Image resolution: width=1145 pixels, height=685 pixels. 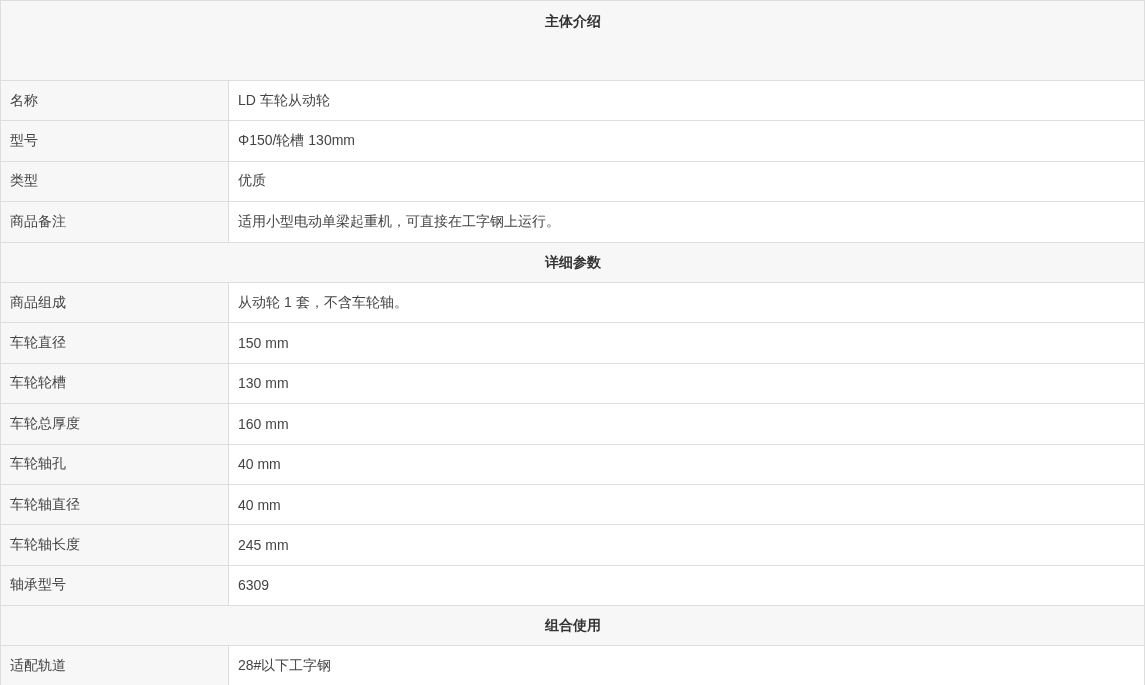 What do you see at coordinates (114, 141) in the screenshot?
I see `table-cell: 型号` at bounding box center [114, 141].